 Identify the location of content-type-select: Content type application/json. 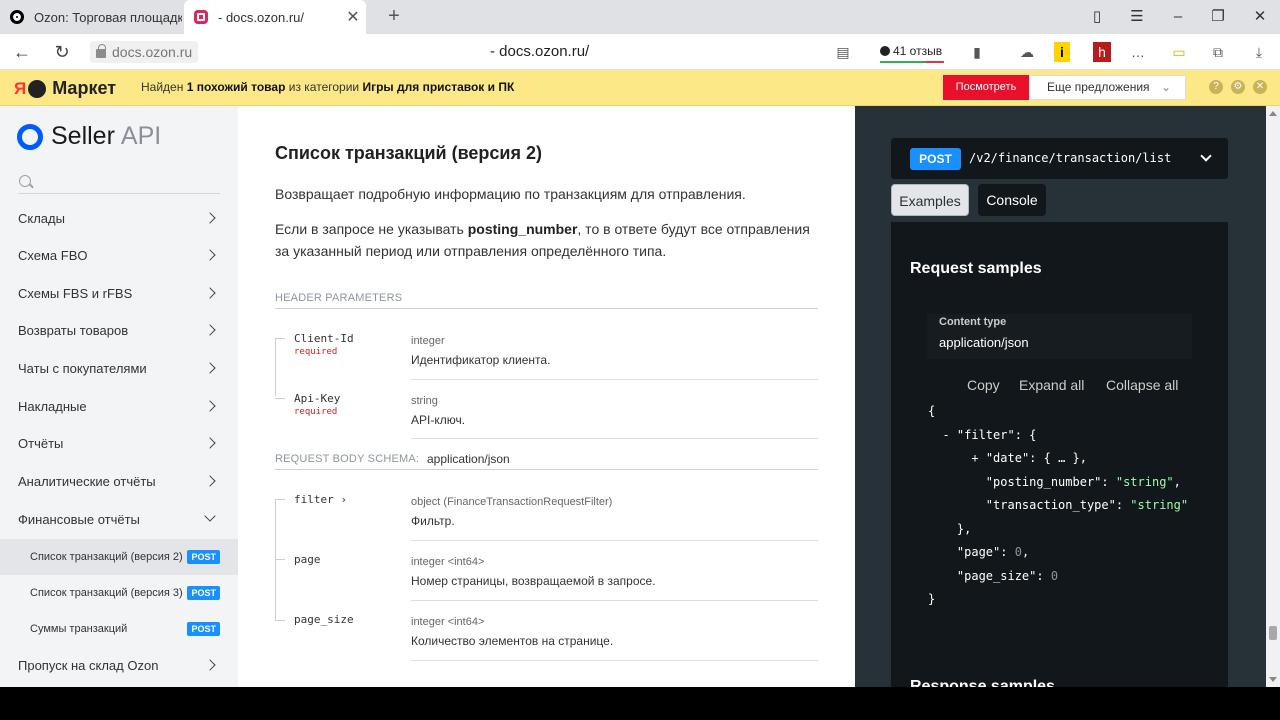
(1059, 336).